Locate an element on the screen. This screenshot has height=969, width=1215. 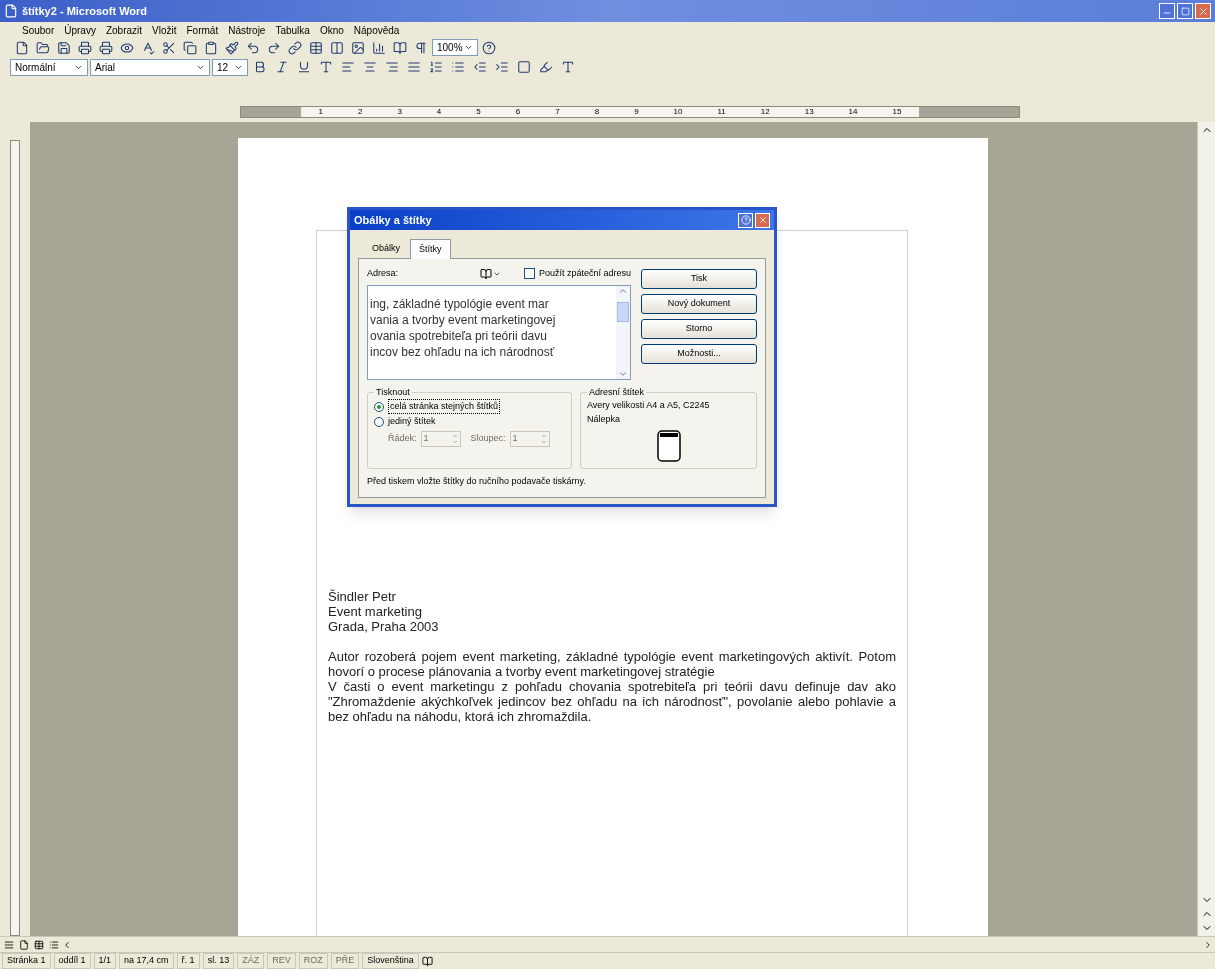
horizontal-ruler: 1 2 3 4 5 6 7 8 9 10 11 12 13 14 15 is located at coordinates (630, 112).